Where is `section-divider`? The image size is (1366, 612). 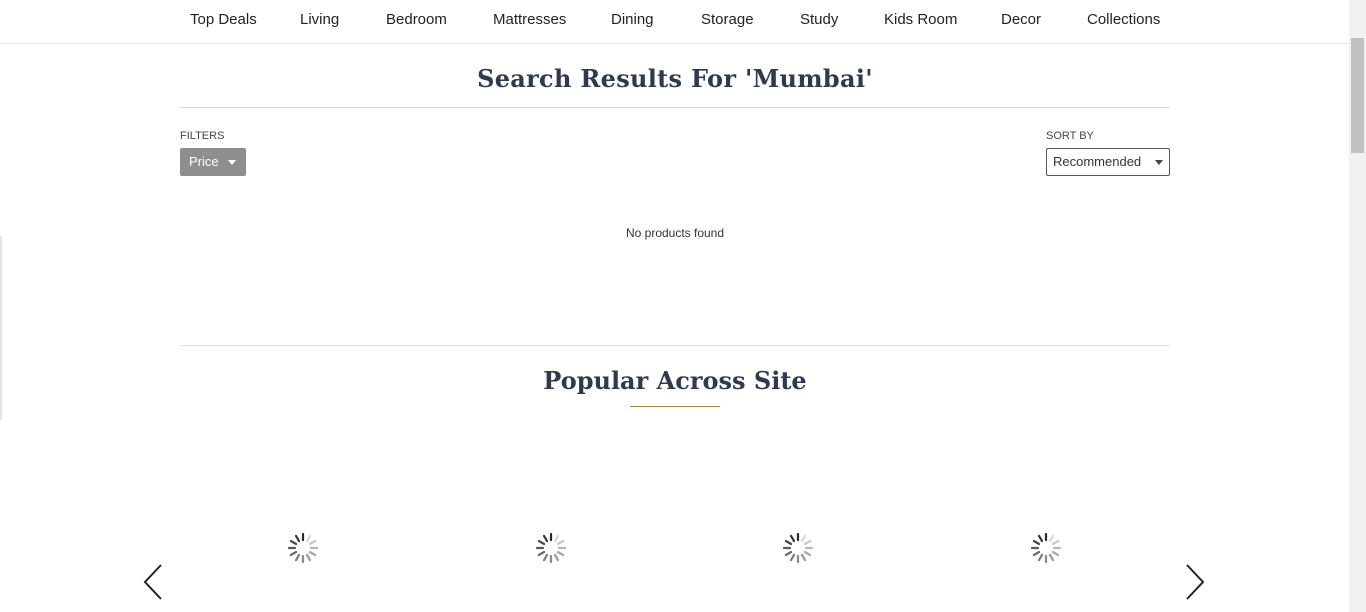
section-divider is located at coordinates (675, 345).